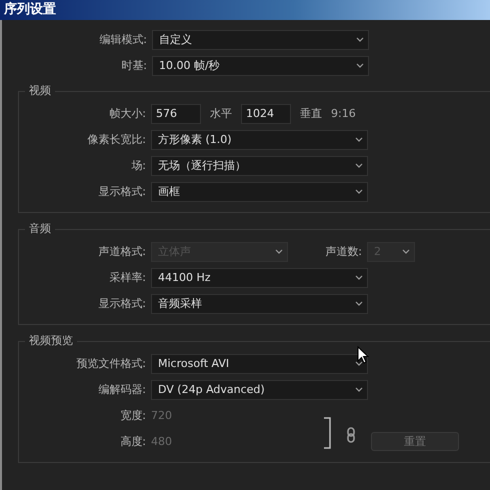 Image resolution: width=490 pixels, height=490 pixels. Describe the element at coordinates (133, 441) in the screenshot. I see `field-label: 高度:` at that location.